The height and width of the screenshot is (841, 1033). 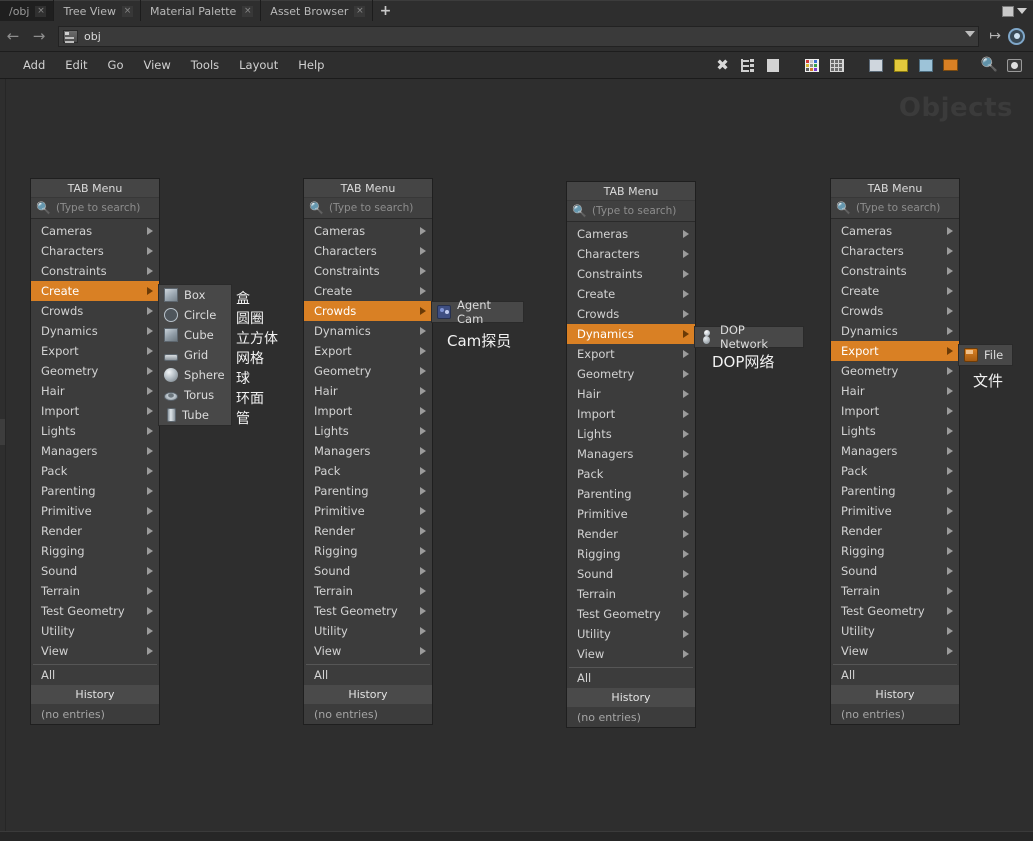 I want to click on eye-icon, so click(x=1014, y=65).